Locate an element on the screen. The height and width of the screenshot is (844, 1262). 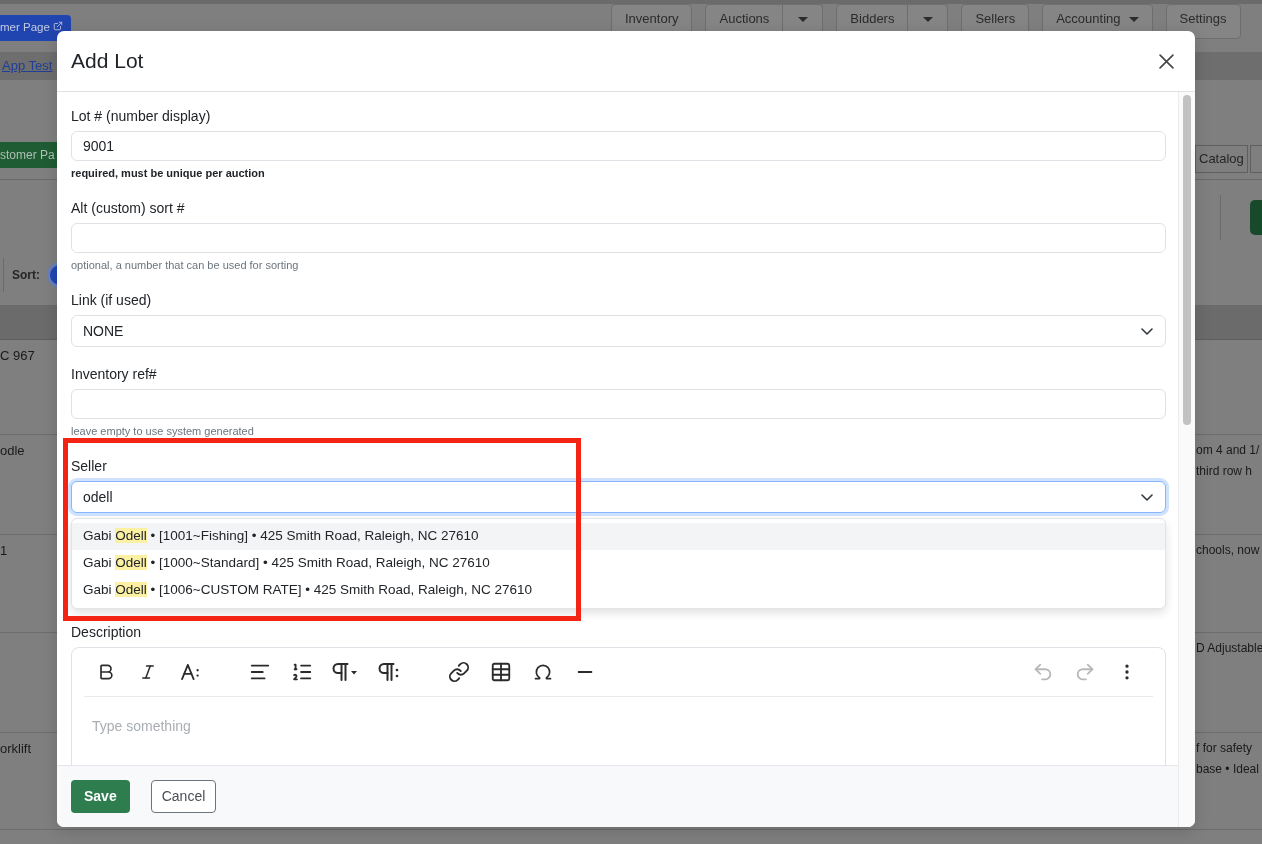
row-text: 1 is located at coordinates (4, 551).